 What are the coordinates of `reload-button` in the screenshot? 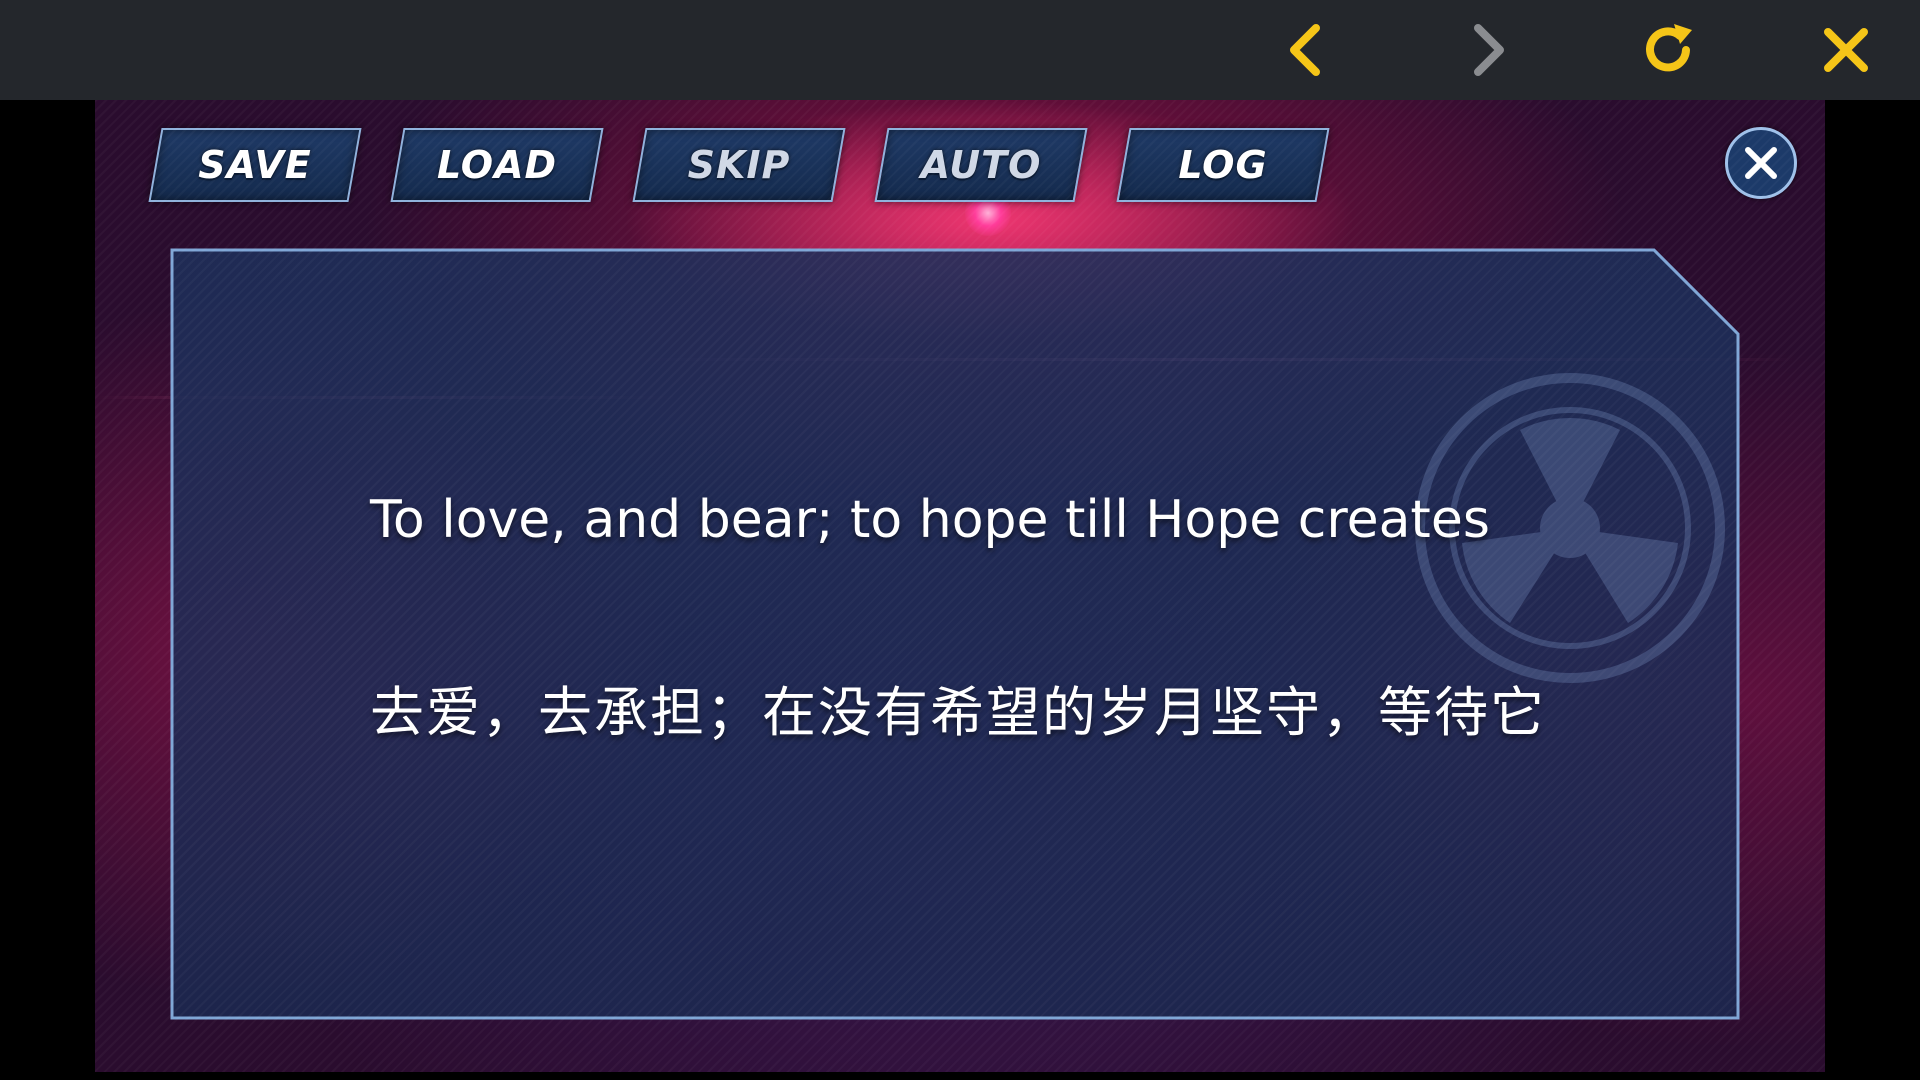 It's located at (1668, 50).